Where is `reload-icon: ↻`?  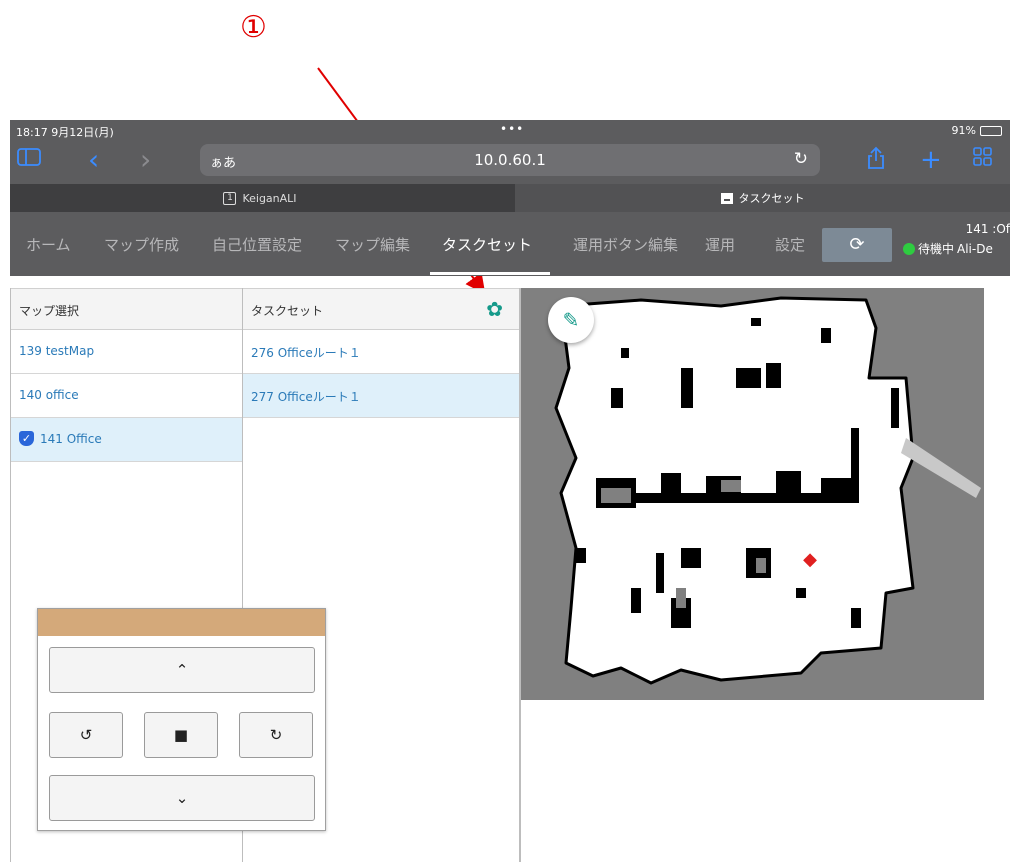 reload-icon: ↻ is located at coordinates (801, 159).